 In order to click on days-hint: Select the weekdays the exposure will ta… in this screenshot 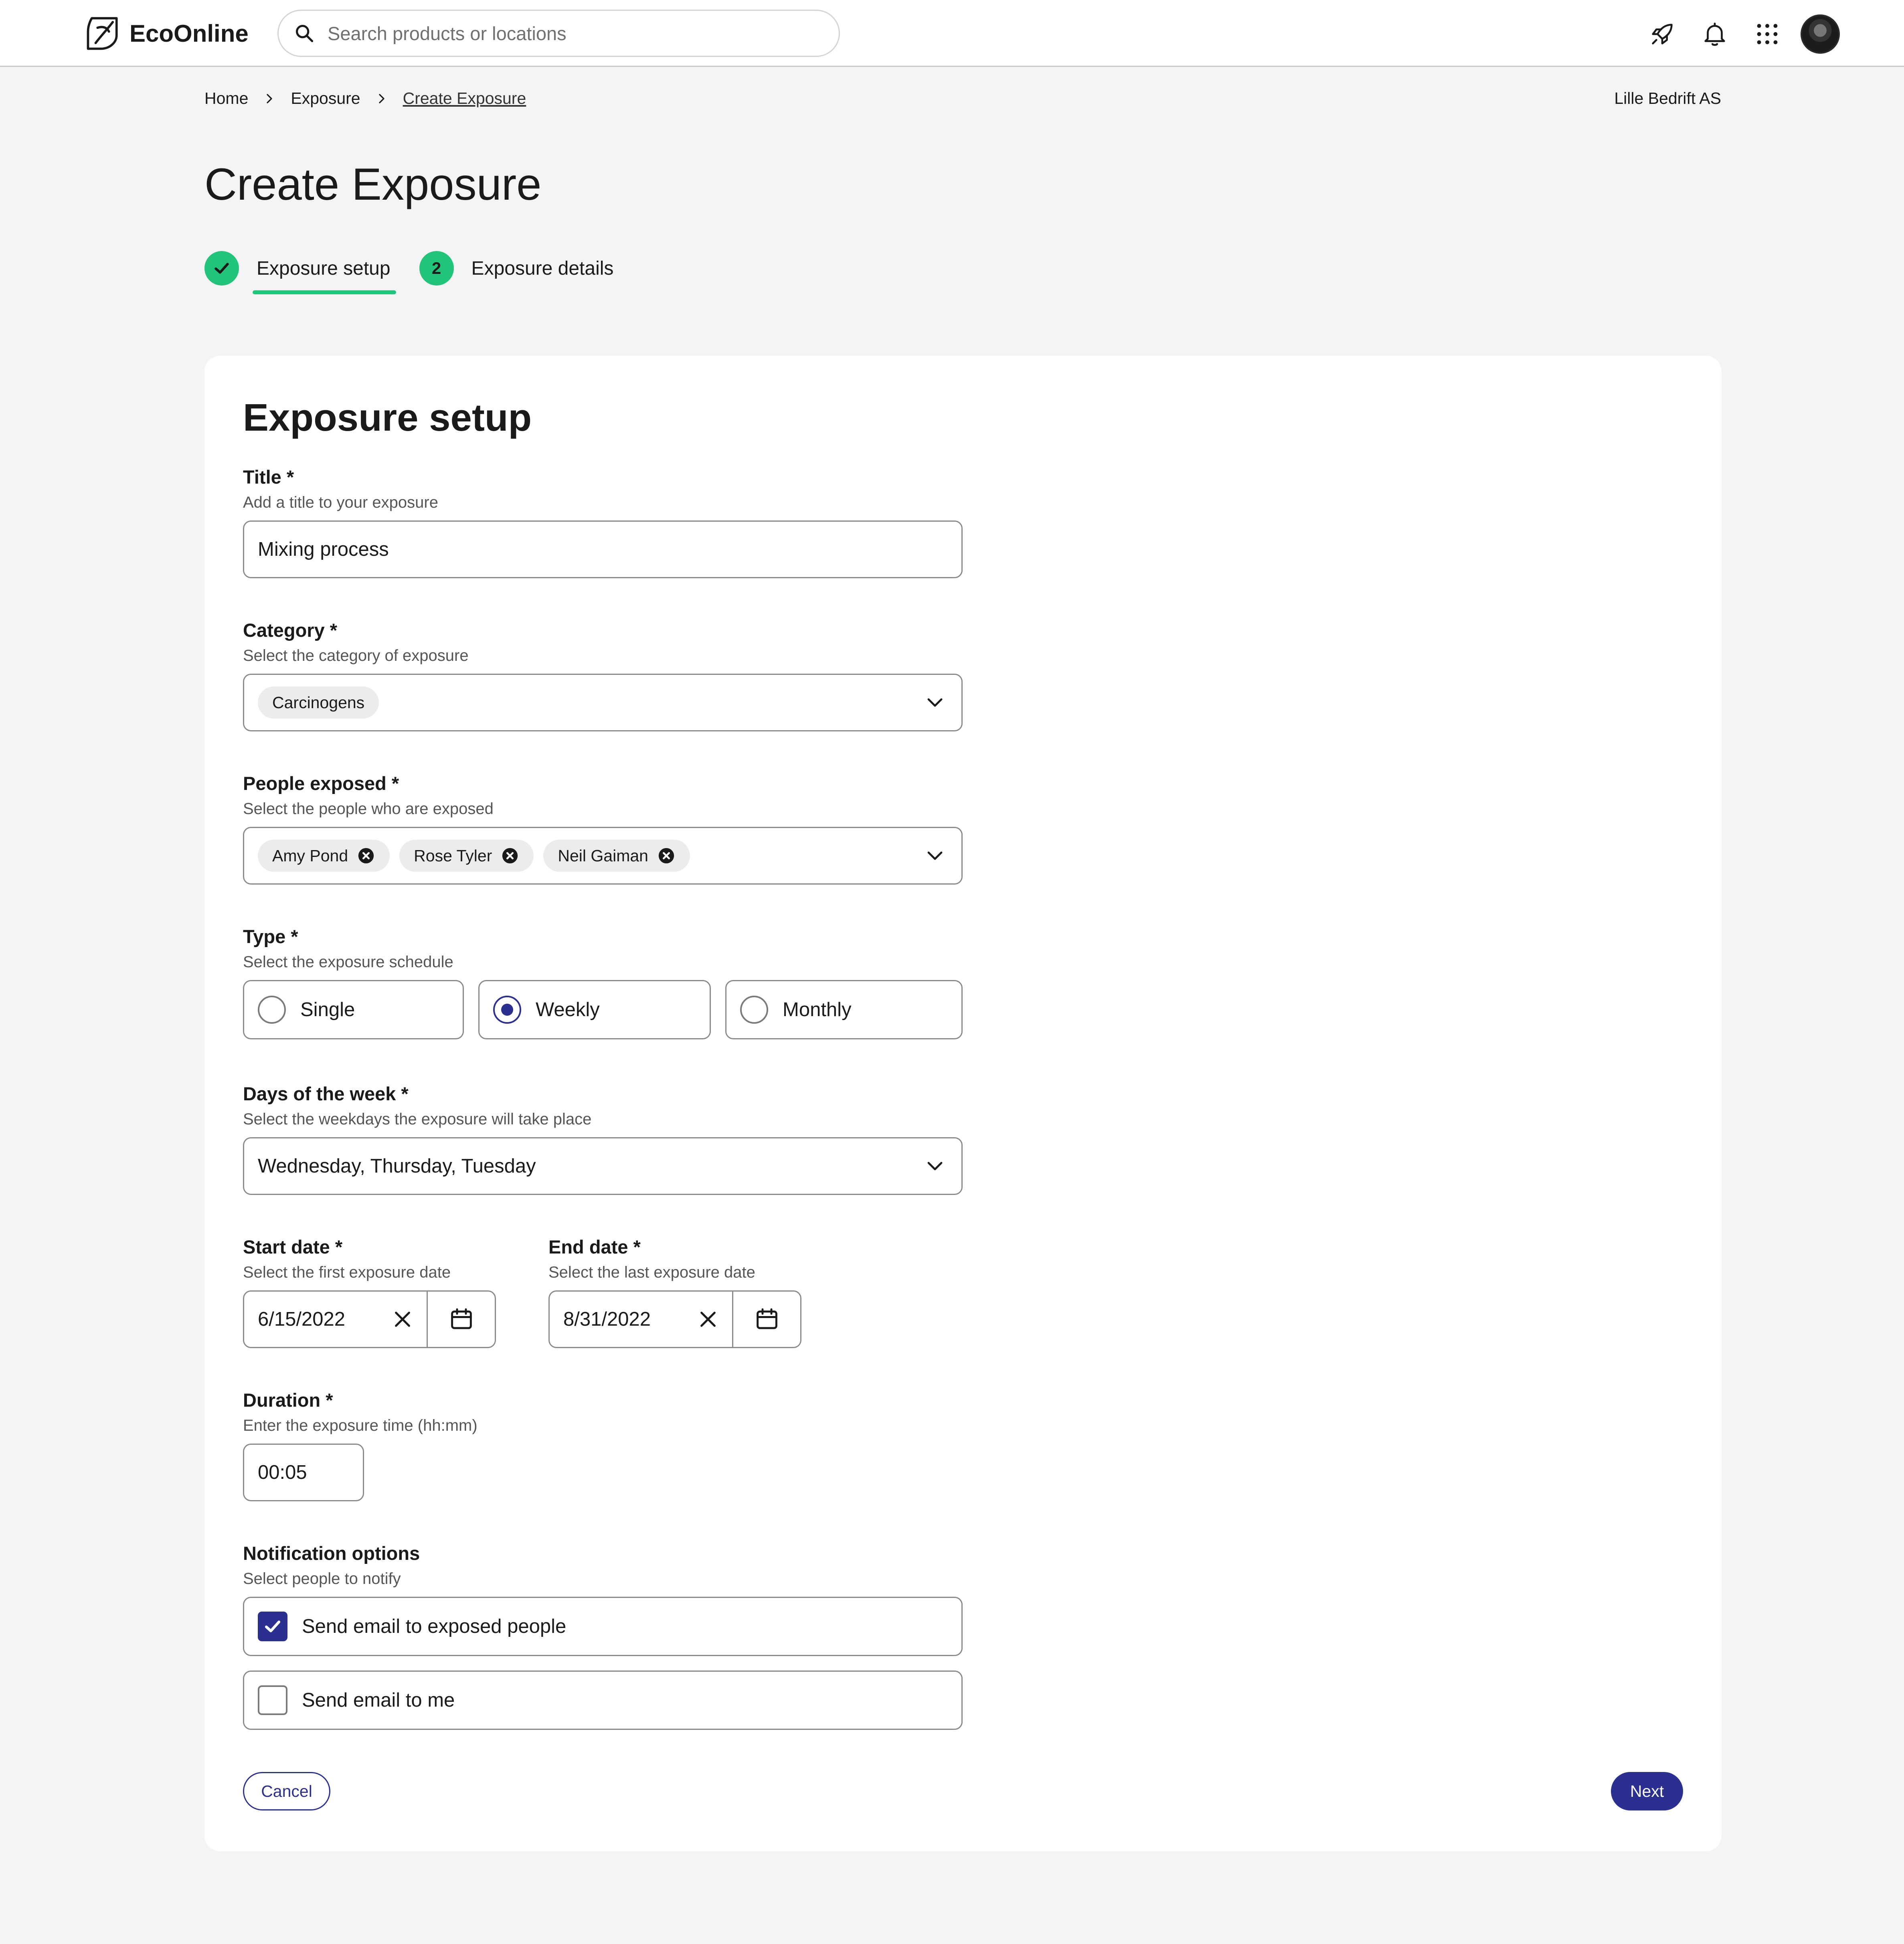, I will do `click(417, 1119)`.